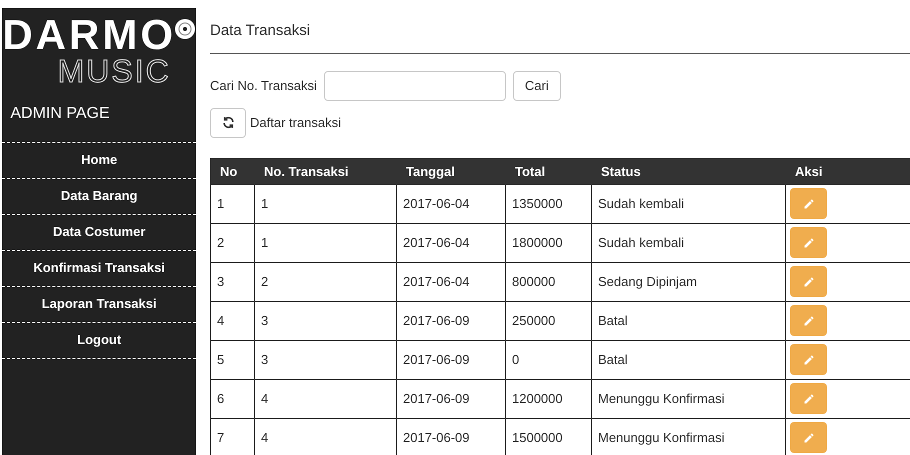  What do you see at coordinates (549, 281) in the screenshot?
I see `table-cell: 800000` at bounding box center [549, 281].